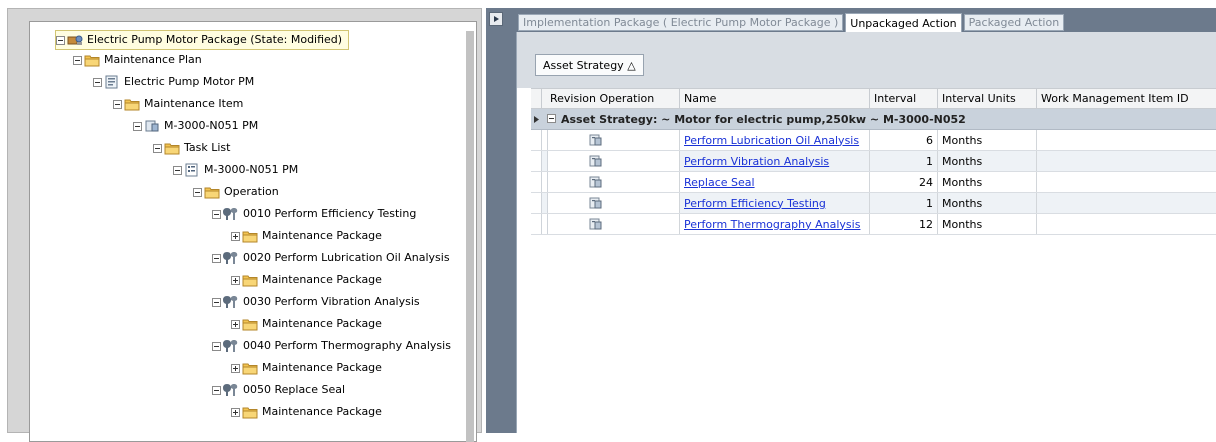 This screenshot has height=442, width=1216. Describe the element at coordinates (772, 224) in the screenshot. I see `action-name-link: Perform Thermography Analysis` at that location.